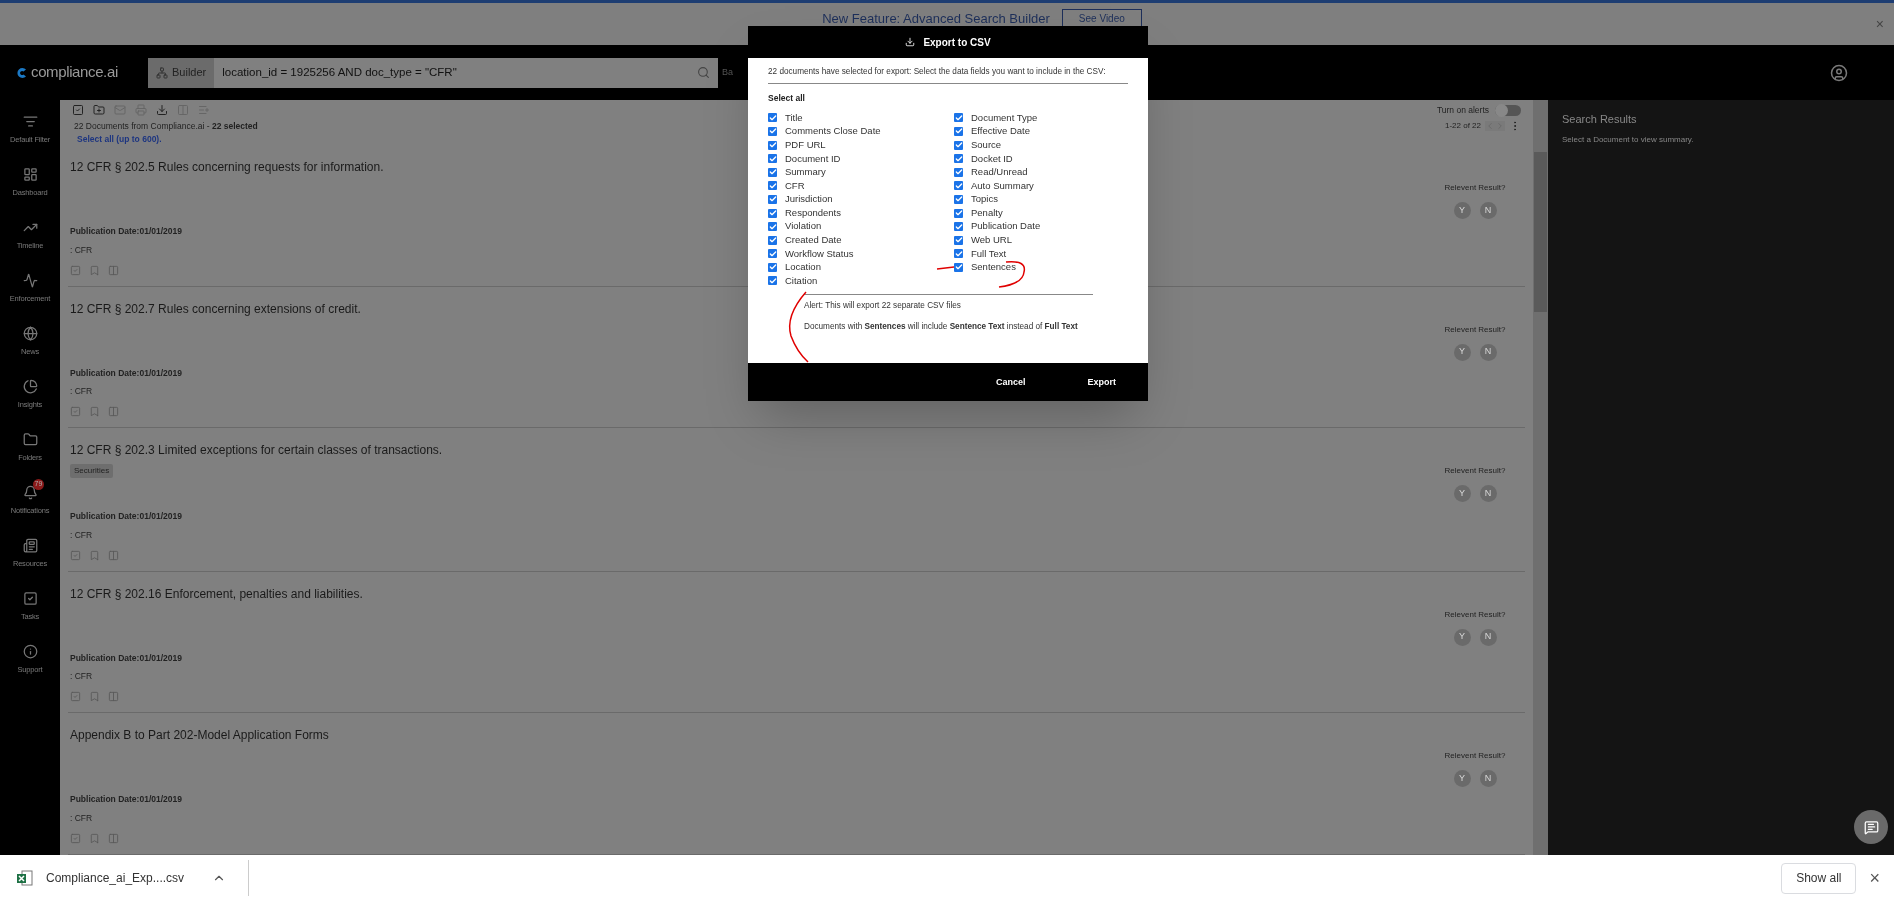  I want to click on field-label: Jurisdiction, so click(809, 199).